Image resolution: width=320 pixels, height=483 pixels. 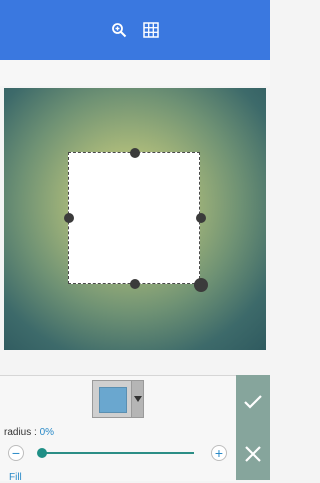 I want to click on confirm-button, so click(x=253, y=402).